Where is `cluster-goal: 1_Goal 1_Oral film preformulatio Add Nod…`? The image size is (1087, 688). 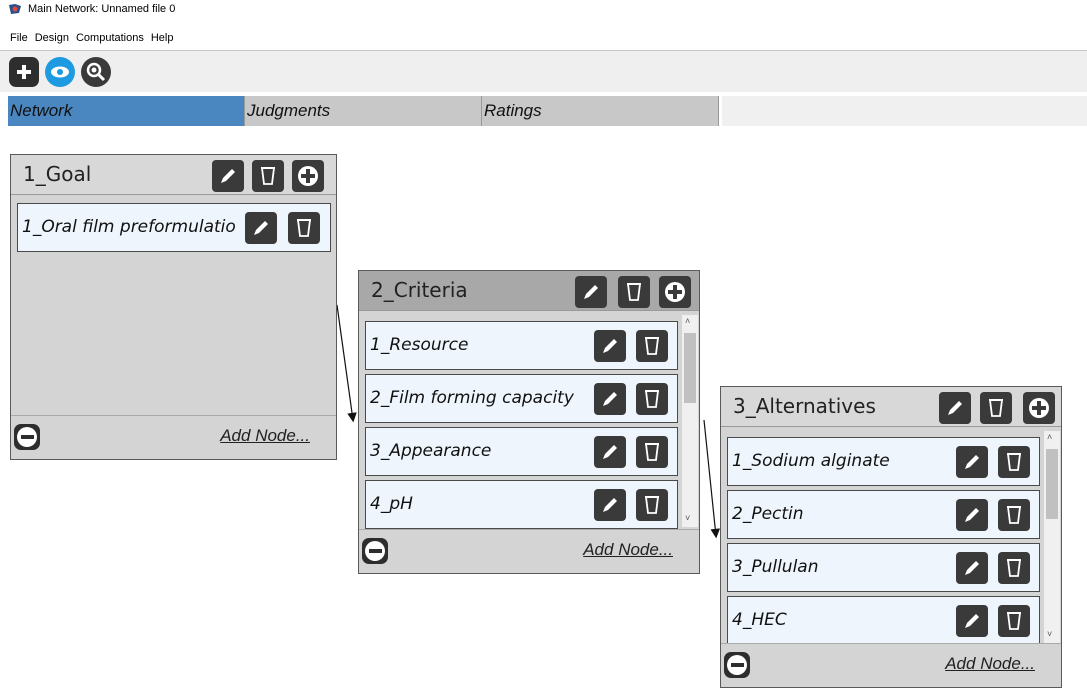 cluster-goal: 1_Goal 1_Oral film preformulatio Add Nod… is located at coordinates (173, 307).